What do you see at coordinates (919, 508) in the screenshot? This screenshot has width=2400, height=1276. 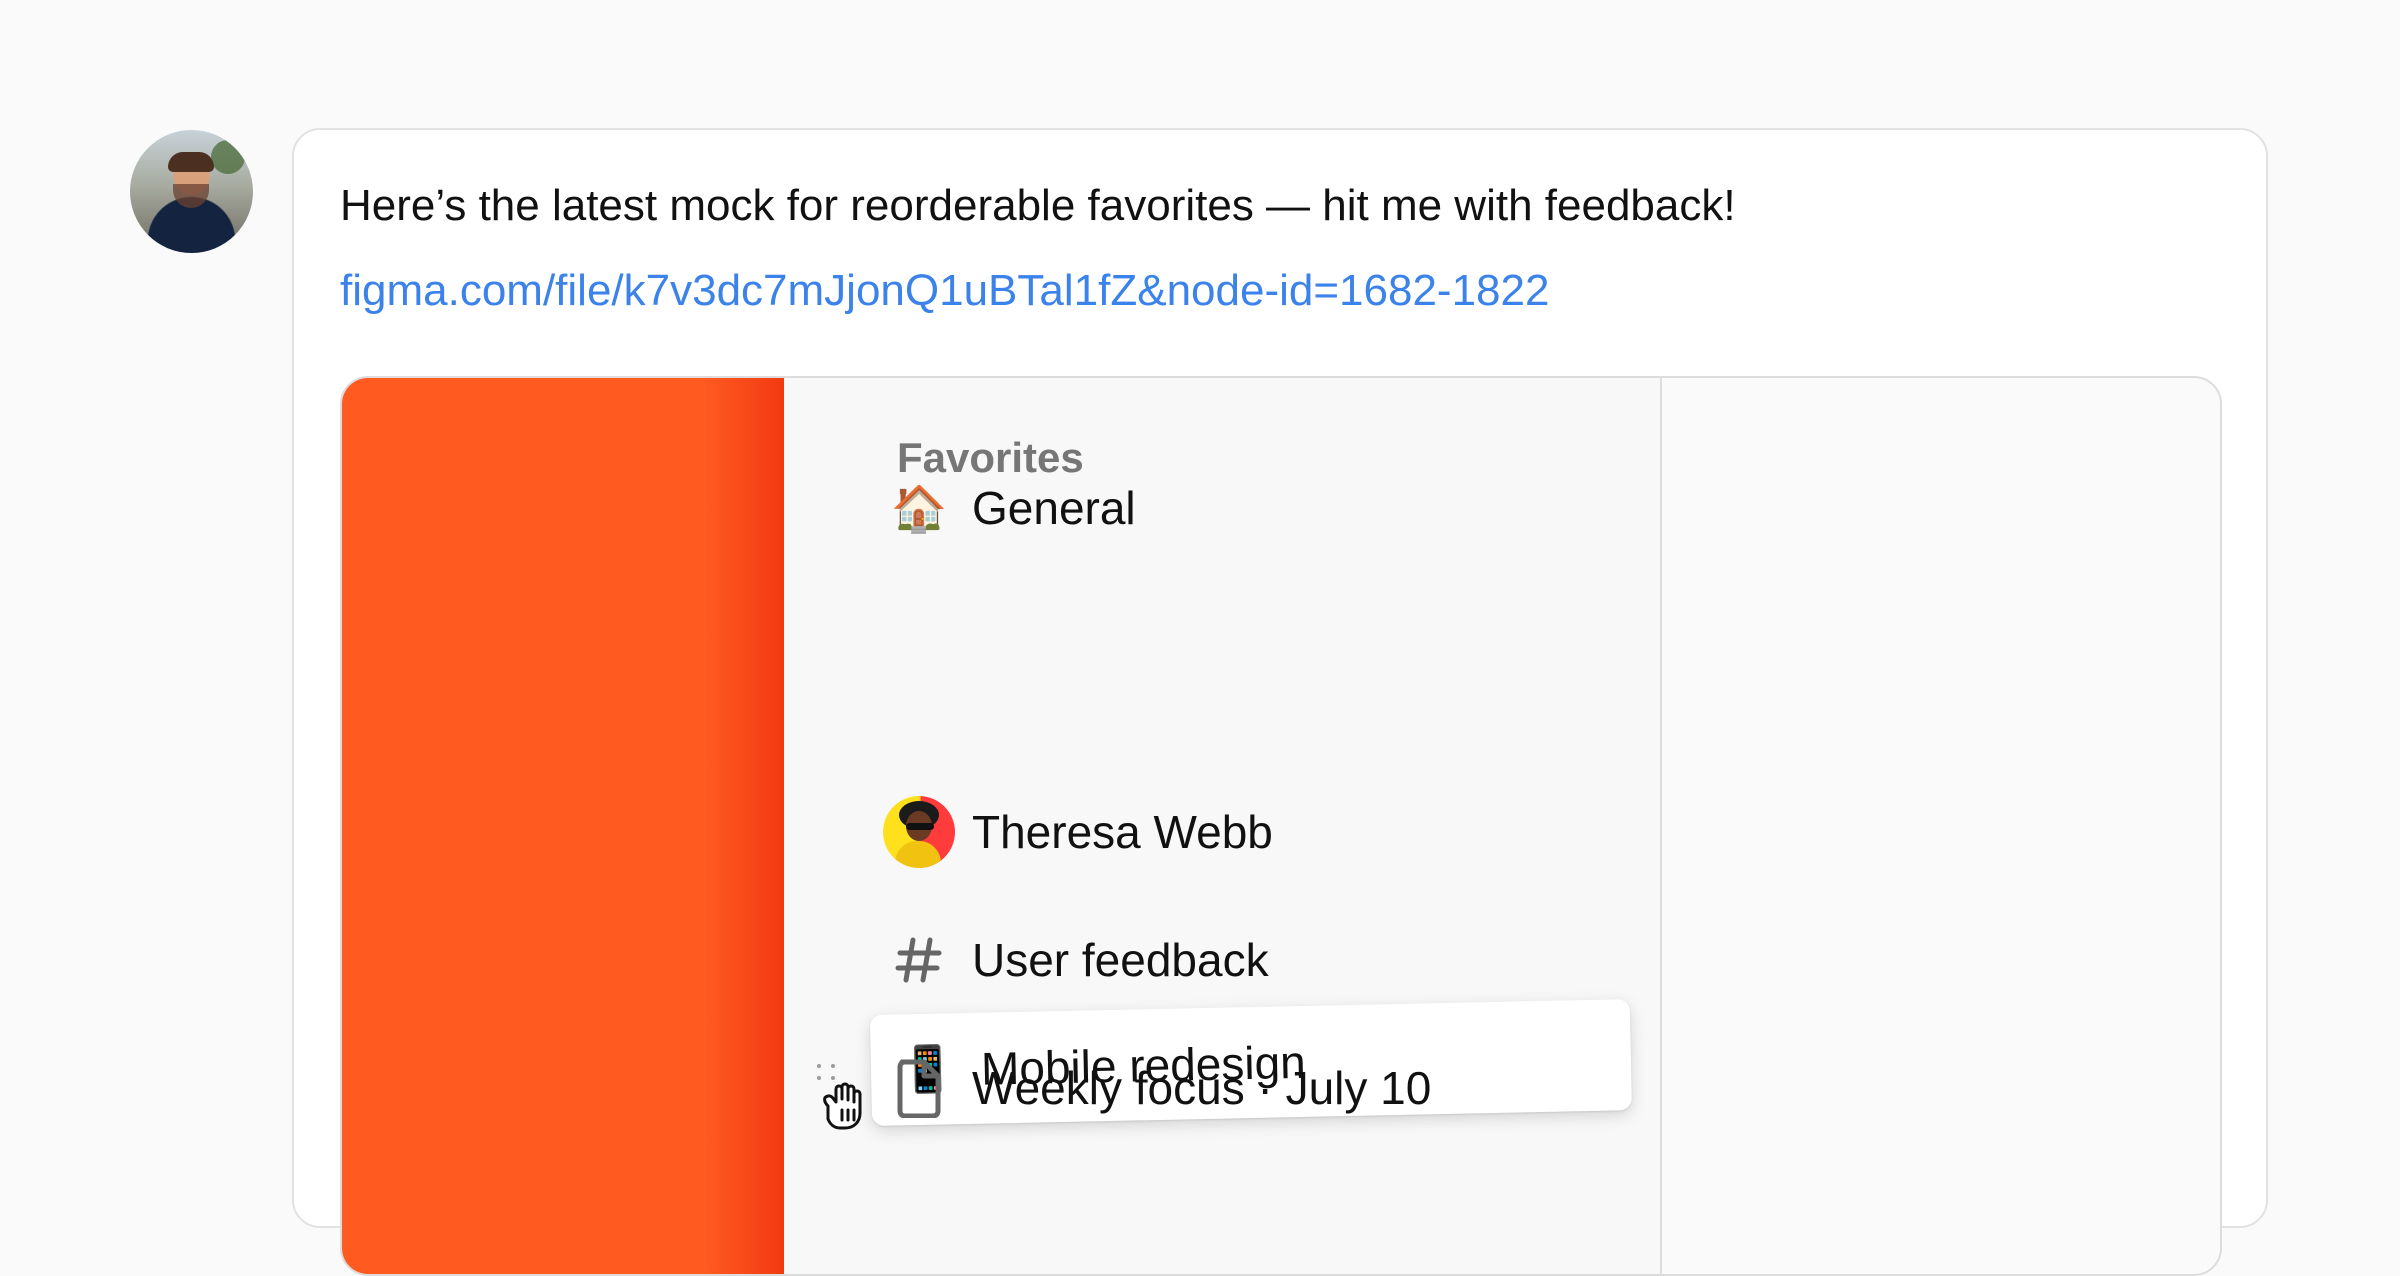 I see `house-icon: 🏠` at bounding box center [919, 508].